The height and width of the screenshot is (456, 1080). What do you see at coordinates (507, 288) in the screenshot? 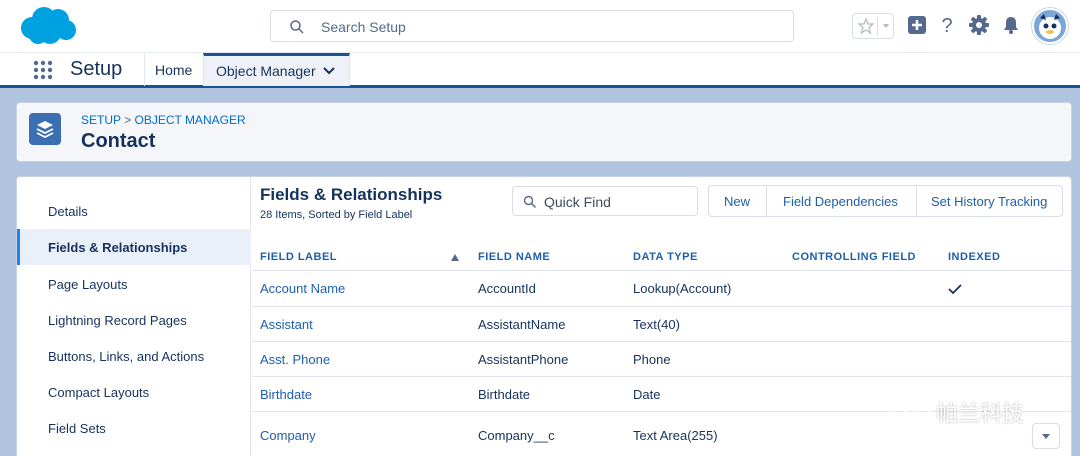
I see `field-api-name: AccountId` at bounding box center [507, 288].